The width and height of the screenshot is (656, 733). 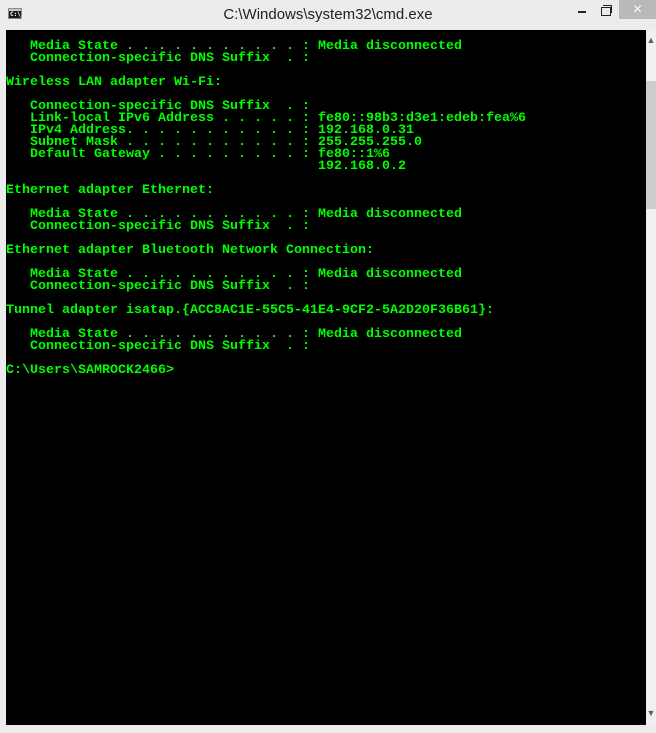 What do you see at coordinates (206, 165) in the screenshot?
I see `console-line: 192.168.0.2` at bounding box center [206, 165].